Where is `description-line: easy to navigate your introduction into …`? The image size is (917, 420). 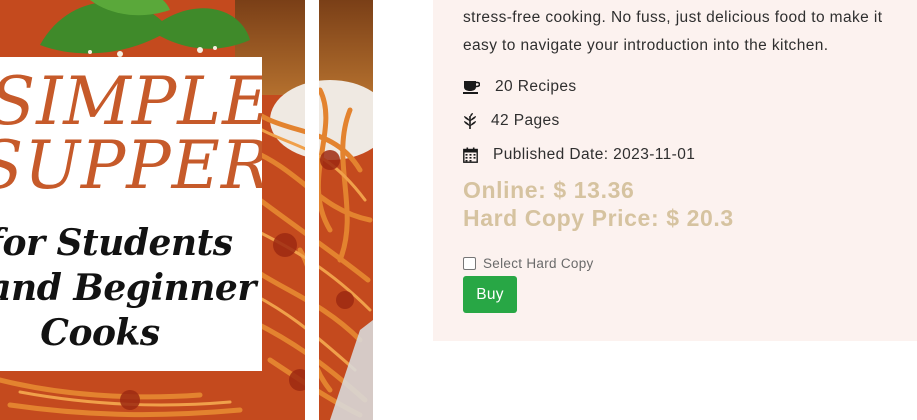 description-line: easy to navigate your introduction into … is located at coordinates (646, 45).